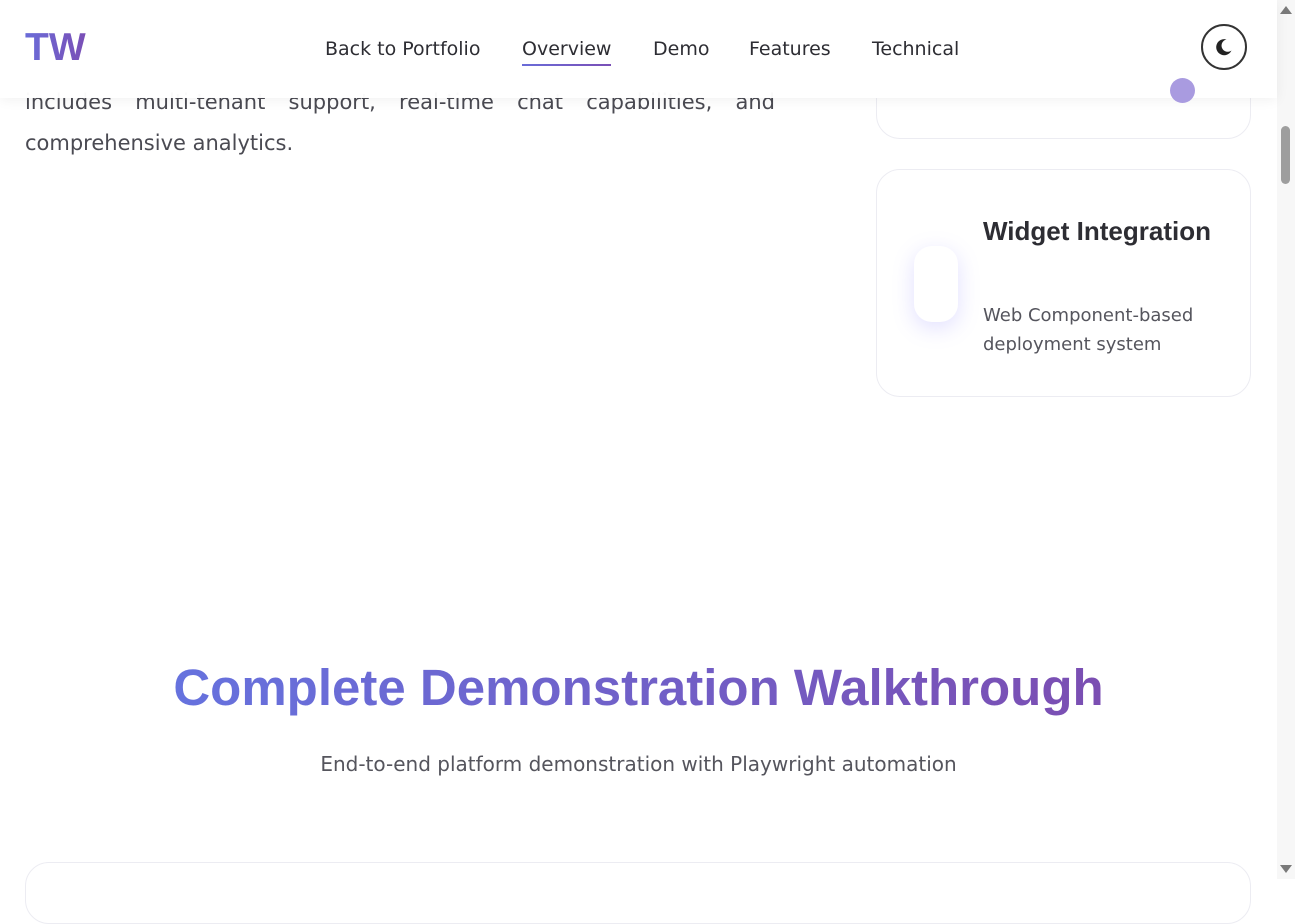 The height and width of the screenshot is (924, 1295). Describe the element at coordinates (1285, 155) in the screenshot. I see `scroll-thumb` at that location.